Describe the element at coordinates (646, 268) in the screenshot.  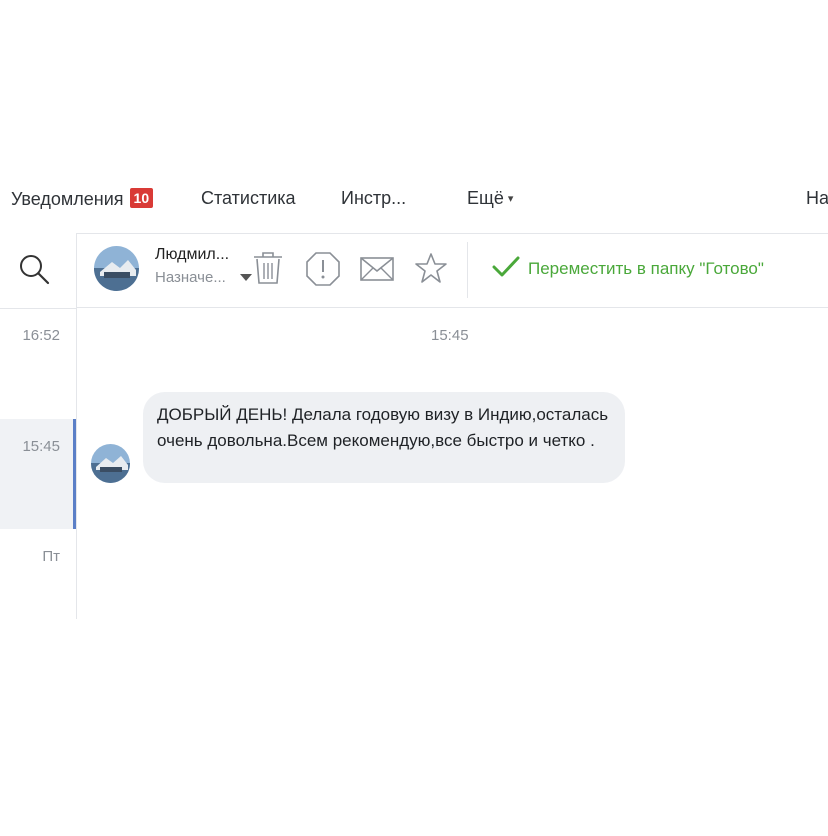
I see `move-to-done-label: Переместить в папку "Готово"` at that location.